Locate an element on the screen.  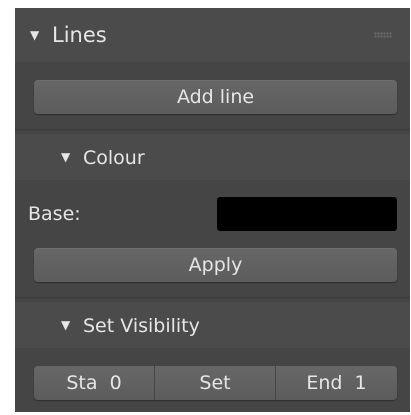
visibility-button-group: Sta 0 Set End 1 is located at coordinates (215, 383).